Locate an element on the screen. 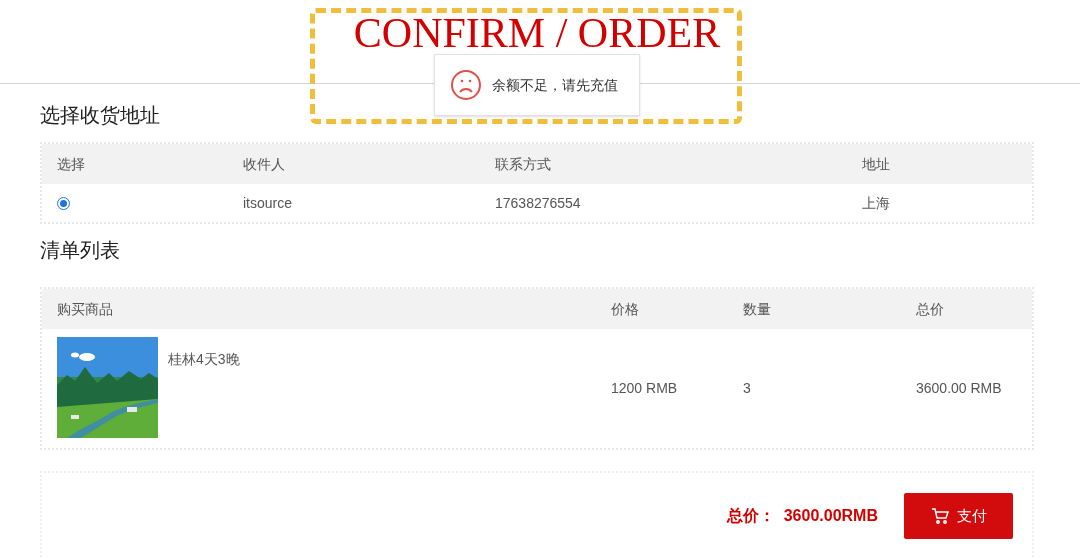 This screenshot has width=1080, height=558. table-cell: 3600.00 RMB is located at coordinates (959, 388).